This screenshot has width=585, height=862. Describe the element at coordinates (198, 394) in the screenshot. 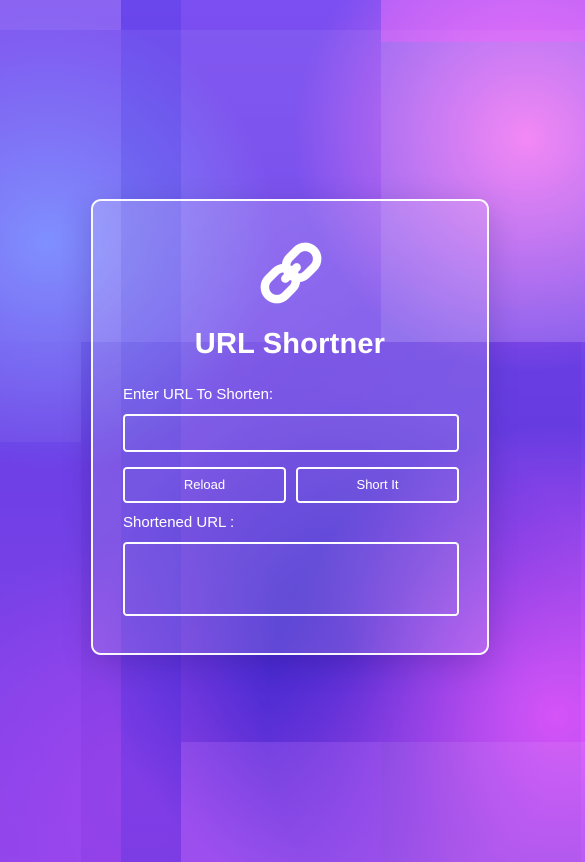

I see `url-input-label: Enter URL To Shorten:` at that location.